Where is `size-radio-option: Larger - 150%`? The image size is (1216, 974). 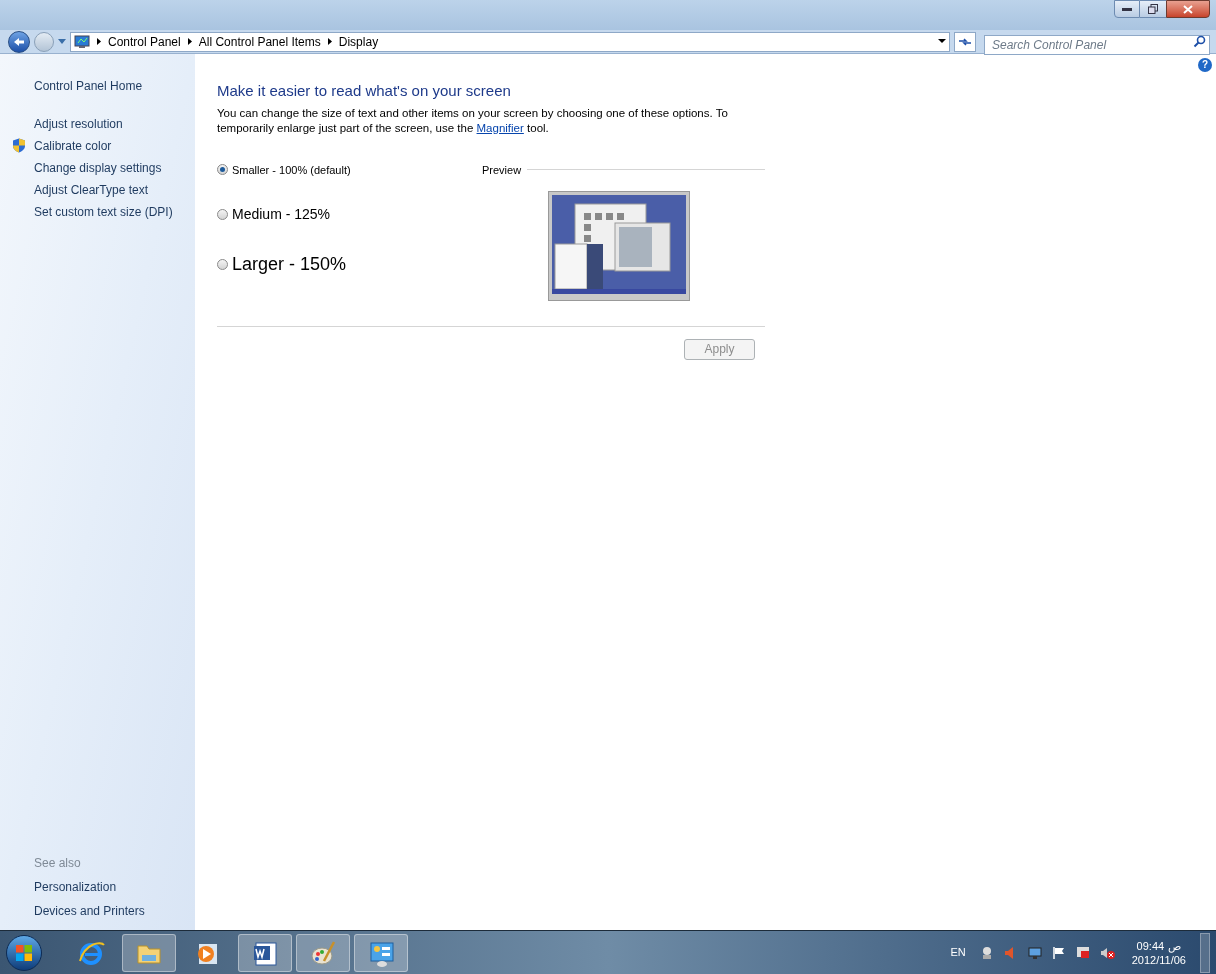
size-radio-option: Larger - 150% is located at coordinates (349, 264).